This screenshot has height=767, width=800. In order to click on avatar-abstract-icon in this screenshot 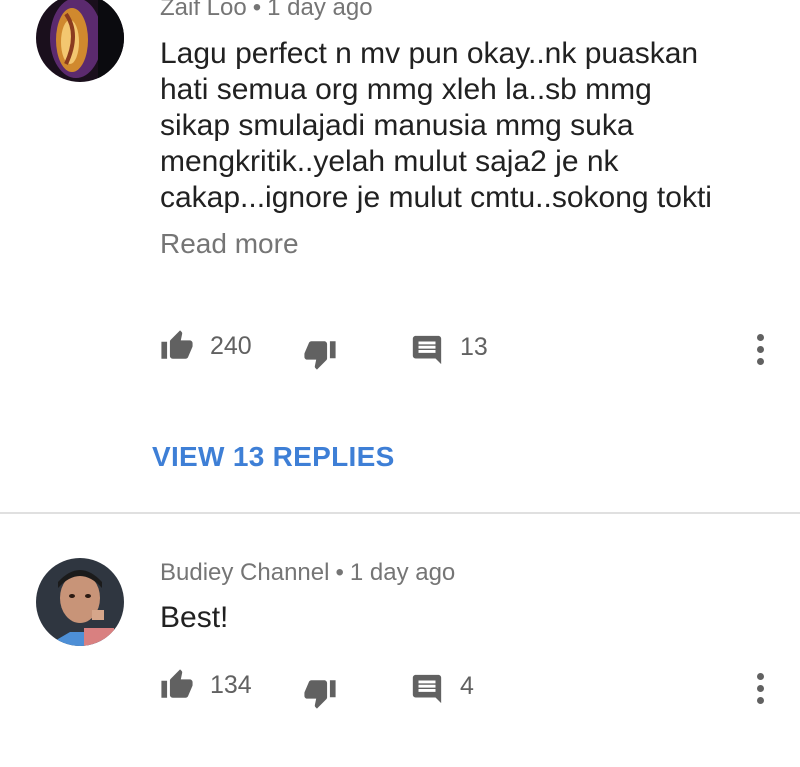, I will do `click(80, 41)`.